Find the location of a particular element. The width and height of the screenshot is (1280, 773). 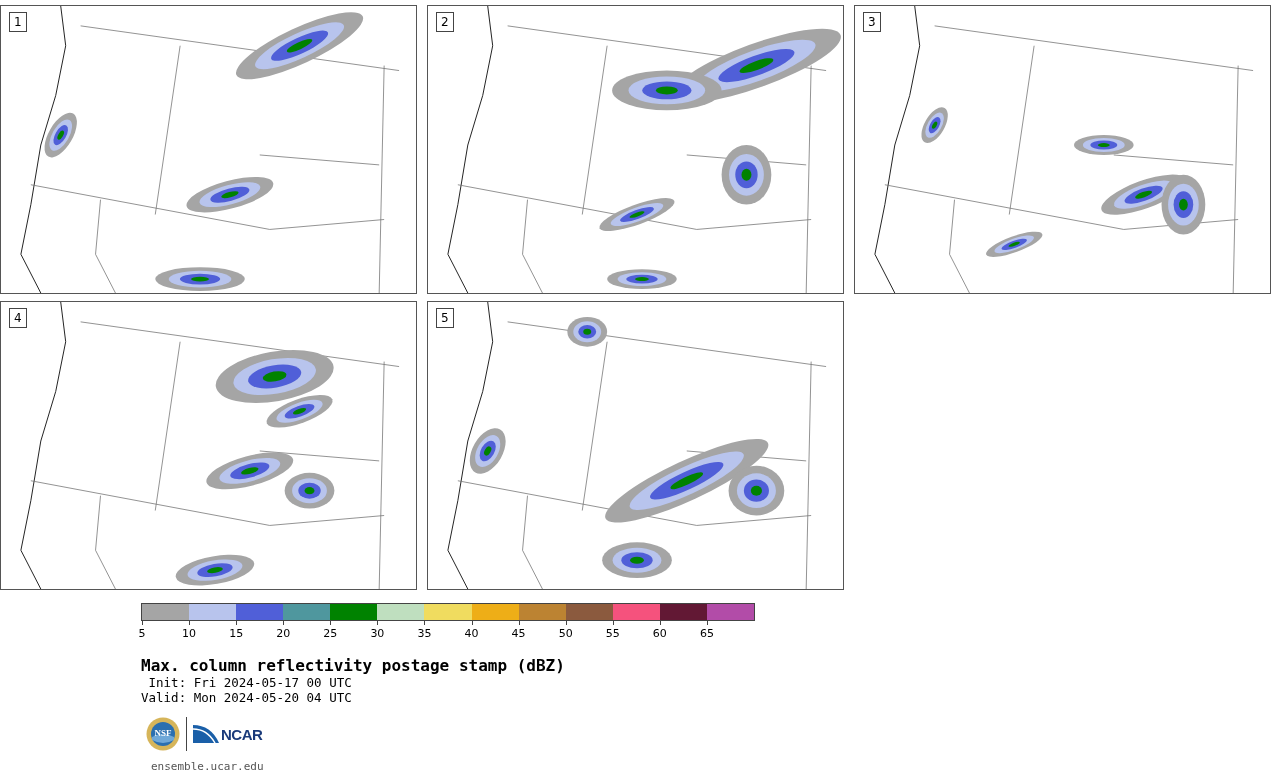

tick-label: 25 is located at coordinates (330, 633).